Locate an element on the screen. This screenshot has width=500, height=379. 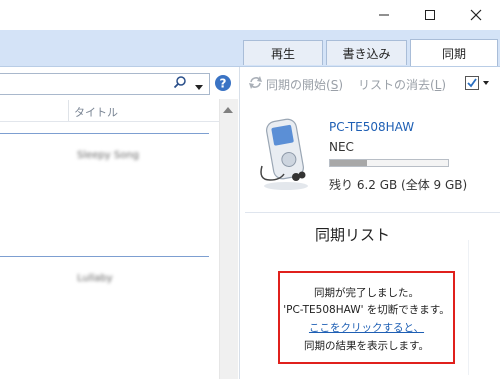
minimize-icon is located at coordinates (384, 15).